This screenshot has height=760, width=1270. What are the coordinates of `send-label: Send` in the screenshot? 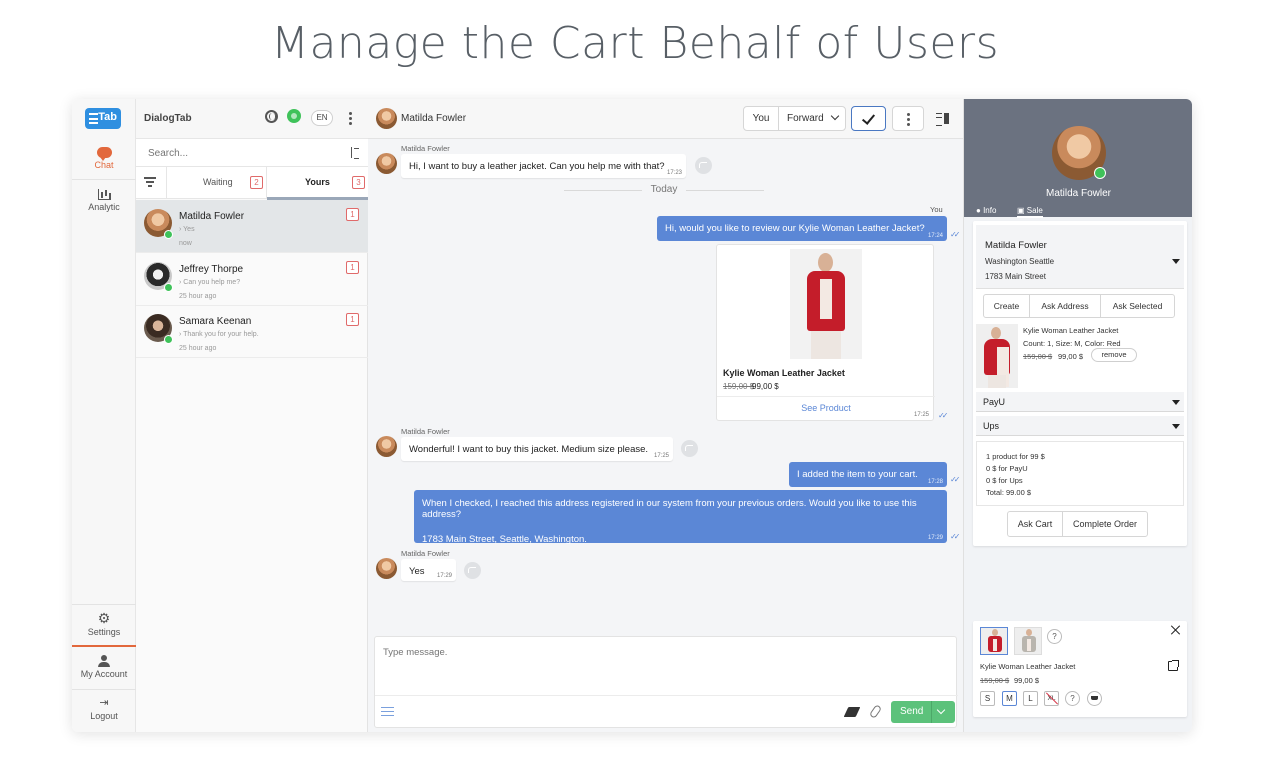 It's located at (912, 711).